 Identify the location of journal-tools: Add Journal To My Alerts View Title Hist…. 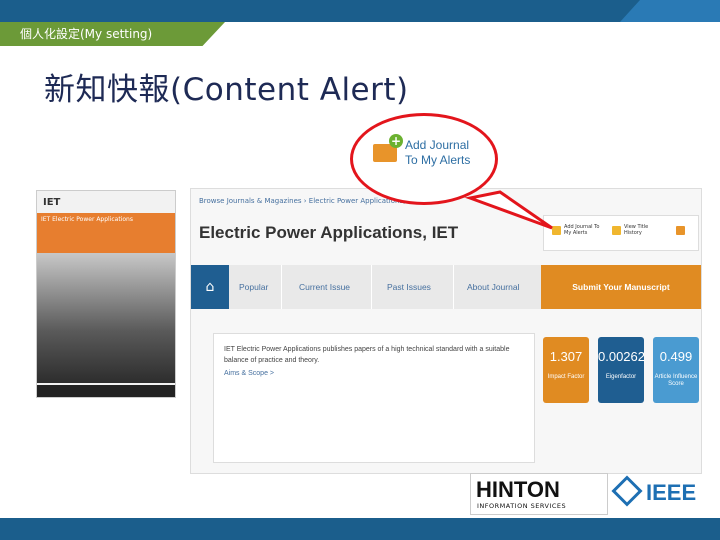
(621, 233).